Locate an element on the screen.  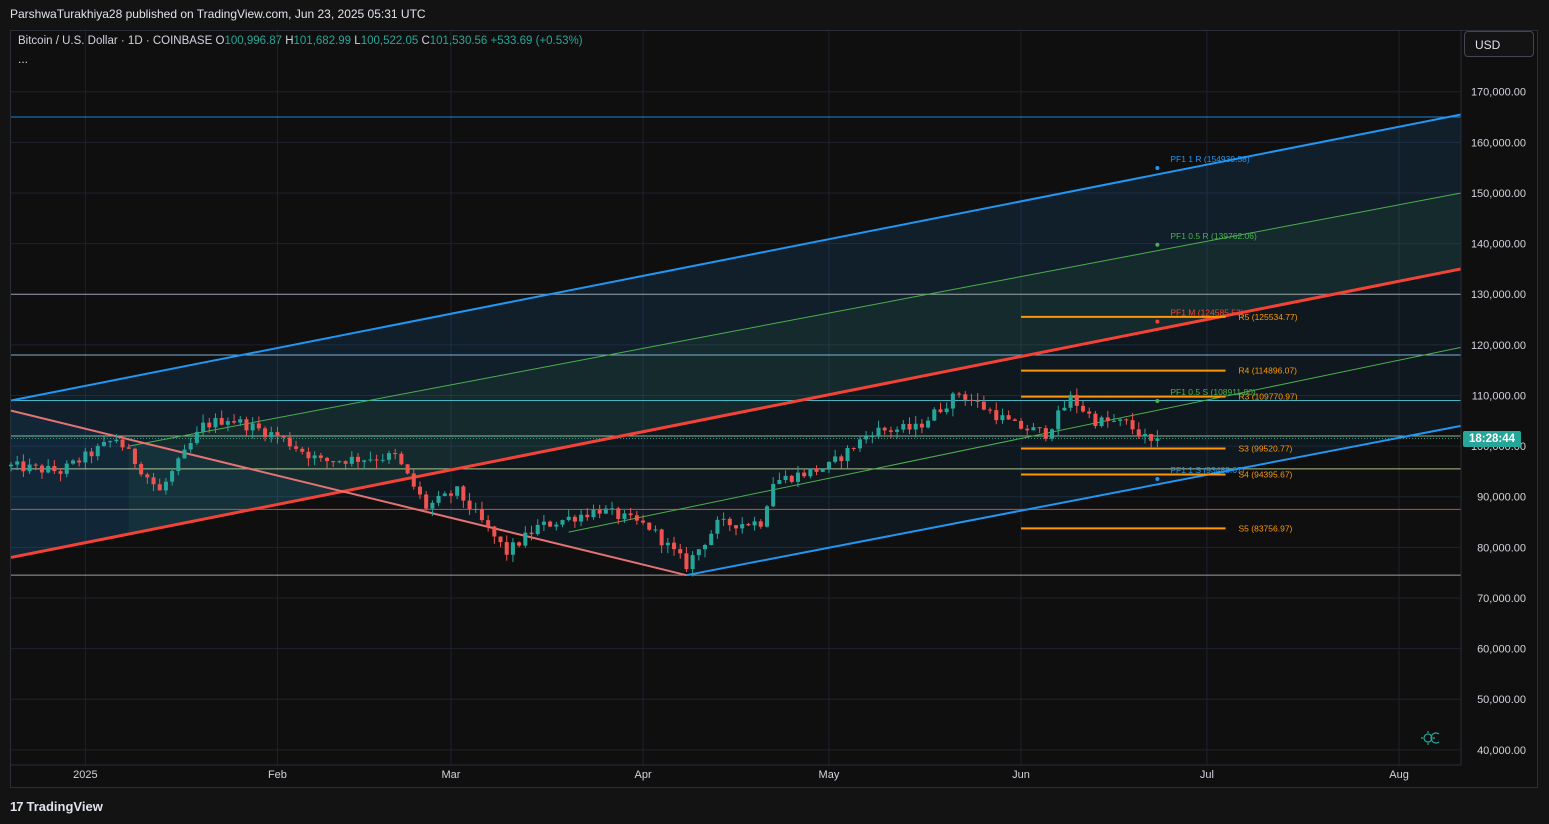
change-value: +533.69 (+0.53%) is located at coordinates (536, 41).